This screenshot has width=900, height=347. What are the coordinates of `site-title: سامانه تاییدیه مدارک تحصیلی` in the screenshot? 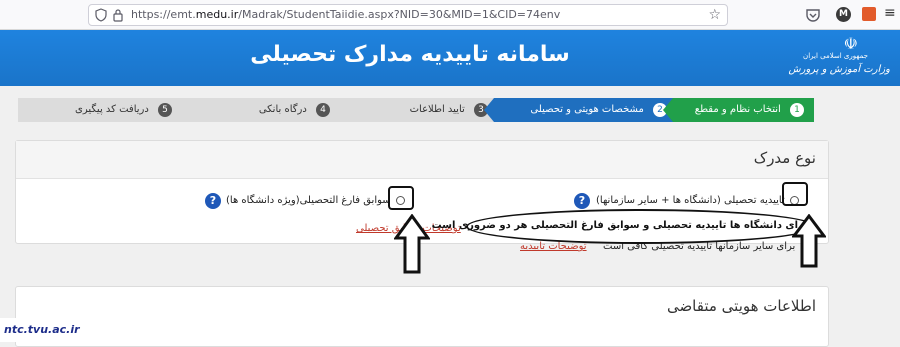 It's located at (410, 54).